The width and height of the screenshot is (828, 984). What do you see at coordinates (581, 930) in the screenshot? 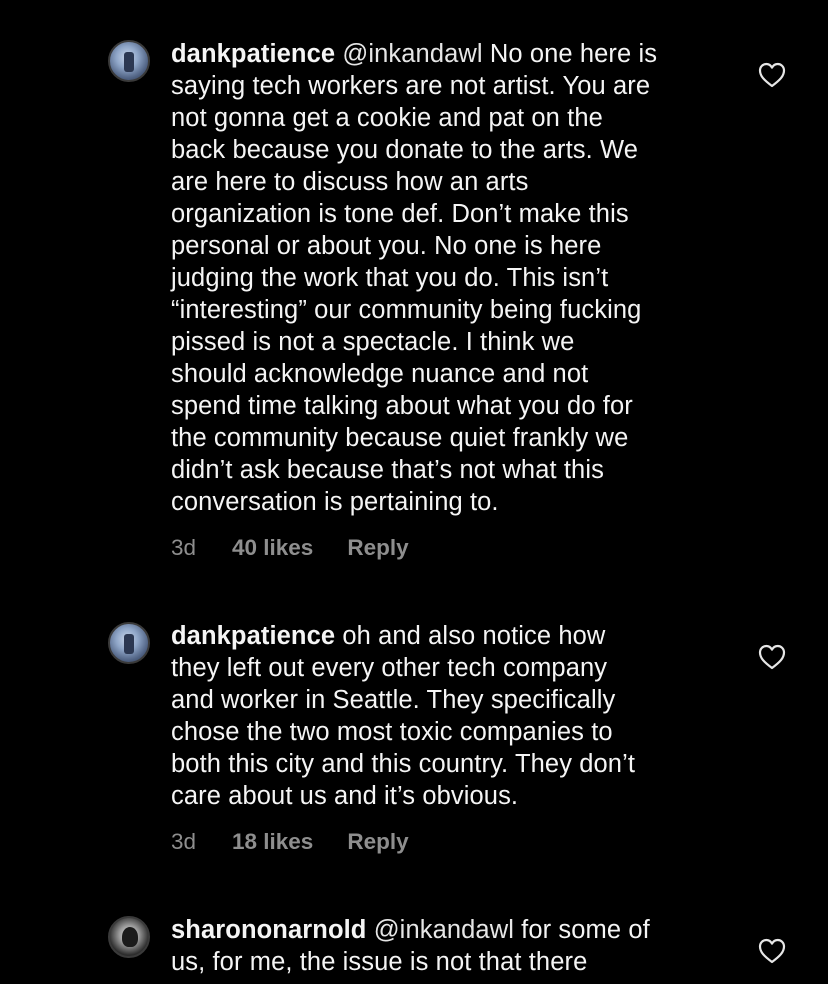
I see `comment-line: for some of` at bounding box center [581, 930].